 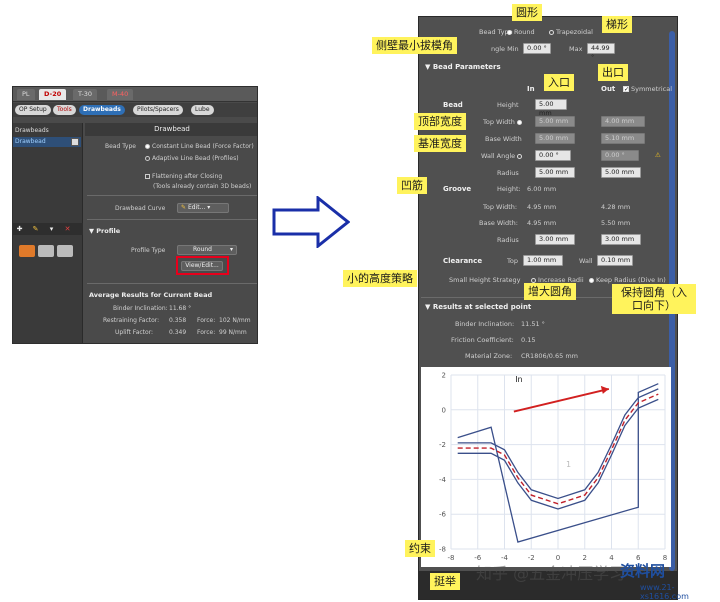 I want to click on y-tick-label: -6, so click(x=443, y=515).